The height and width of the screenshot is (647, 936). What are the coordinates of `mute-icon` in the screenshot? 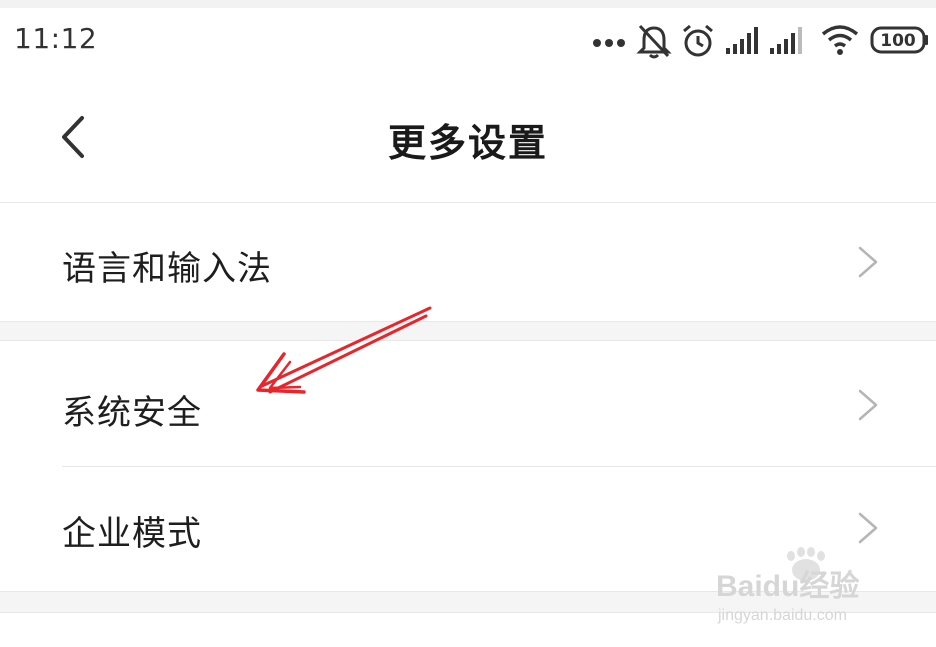 It's located at (654, 41).